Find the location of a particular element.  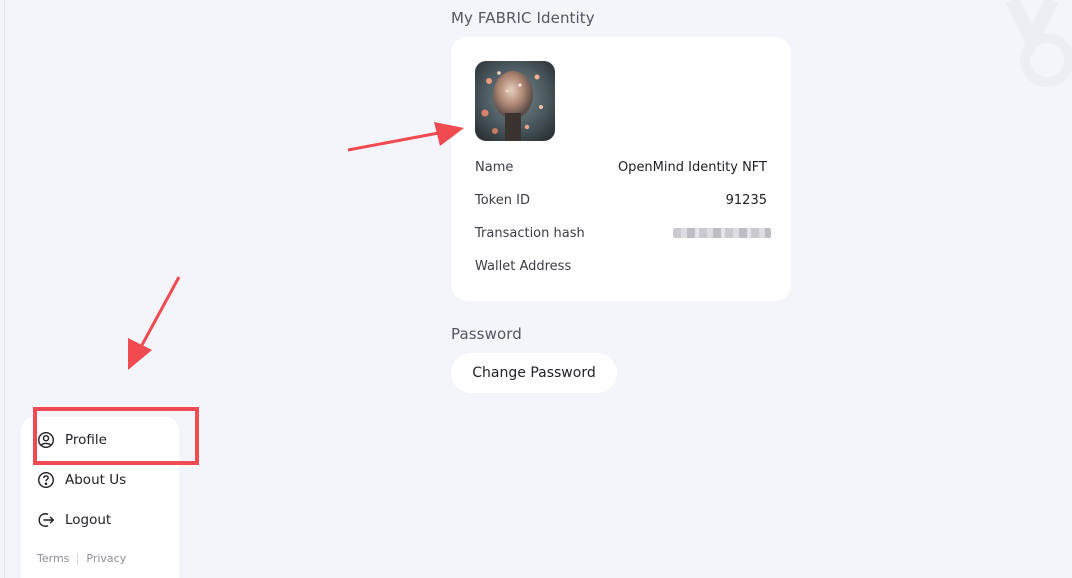

name-label: Name is located at coordinates (494, 167).